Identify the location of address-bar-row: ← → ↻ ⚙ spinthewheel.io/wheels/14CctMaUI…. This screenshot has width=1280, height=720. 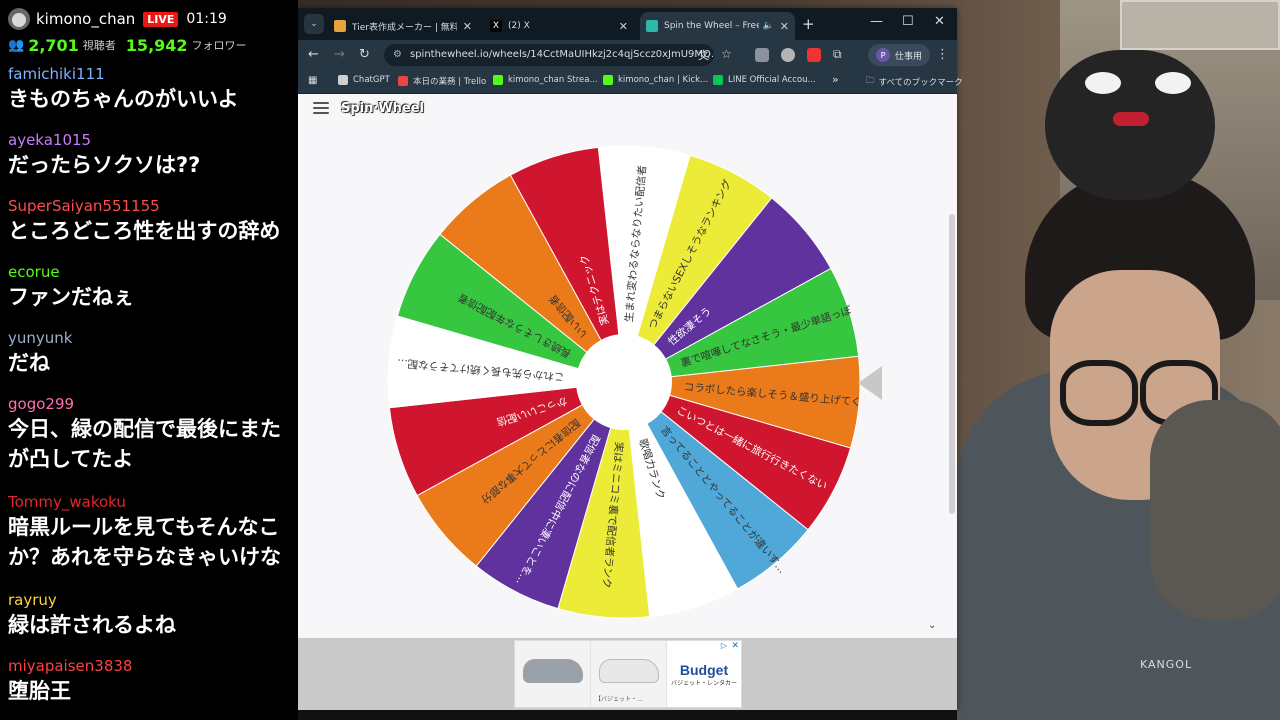
(627, 55).